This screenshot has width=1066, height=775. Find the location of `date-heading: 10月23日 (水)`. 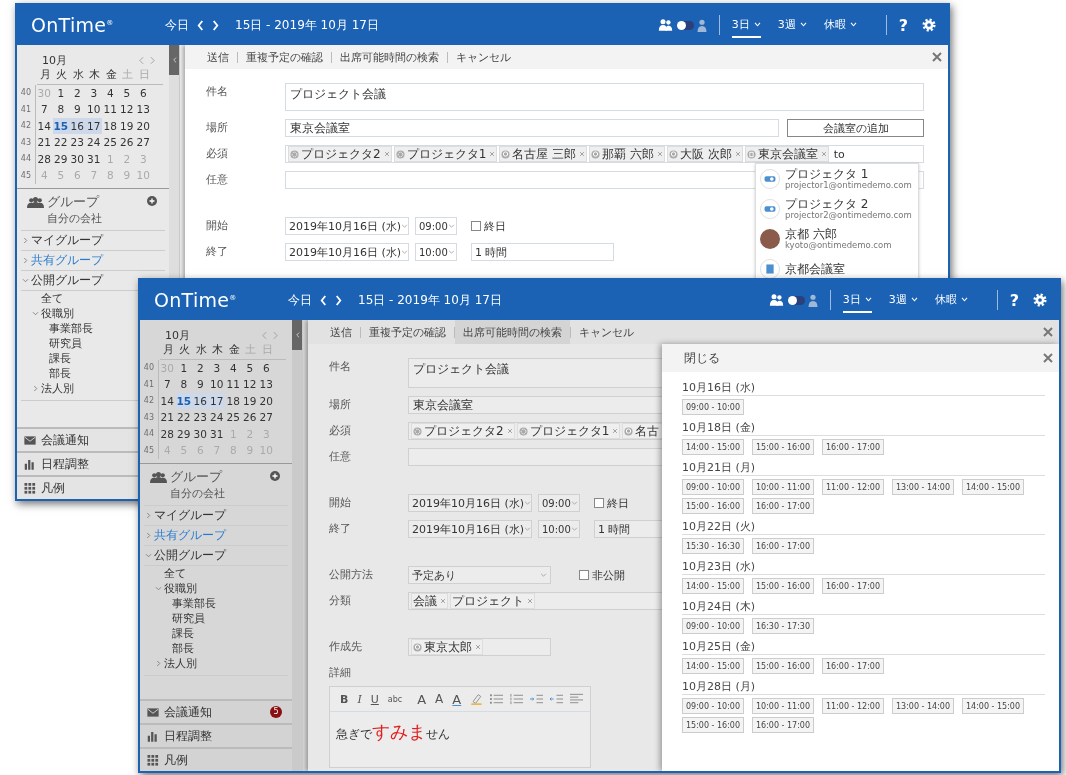

date-heading: 10月23日 (水) is located at coordinates (863, 567).